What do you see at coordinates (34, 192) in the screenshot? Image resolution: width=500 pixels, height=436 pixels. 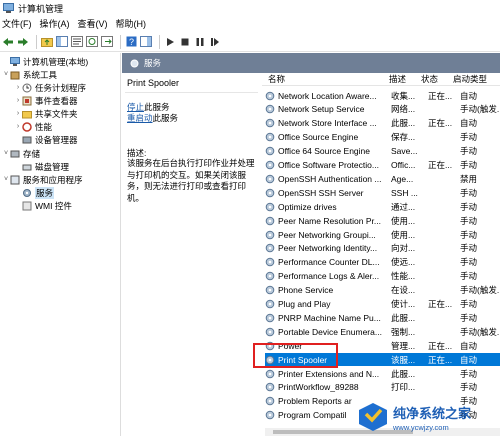 I see `tree-item-services: 服务` at bounding box center [34, 192].